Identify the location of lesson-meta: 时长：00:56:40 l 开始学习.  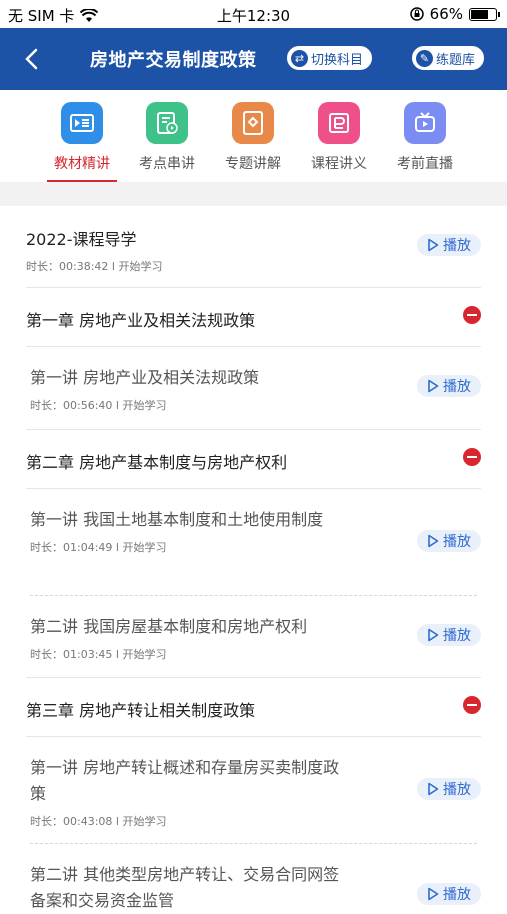
(98, 405).